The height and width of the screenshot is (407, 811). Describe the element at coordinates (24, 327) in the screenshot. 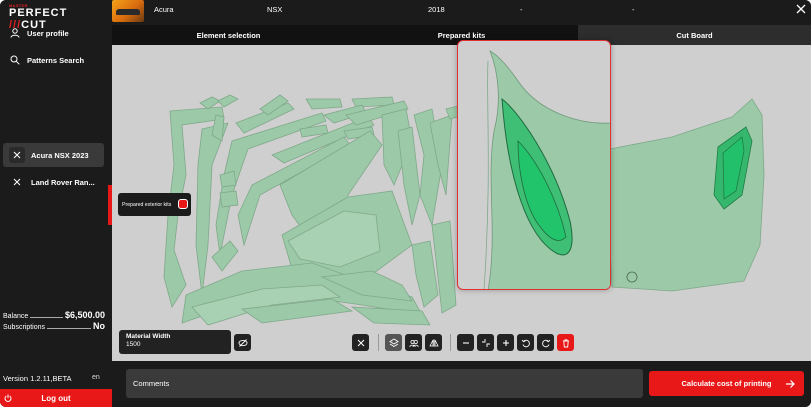

I see `subscriptions-label: Subscriptions` at that location.